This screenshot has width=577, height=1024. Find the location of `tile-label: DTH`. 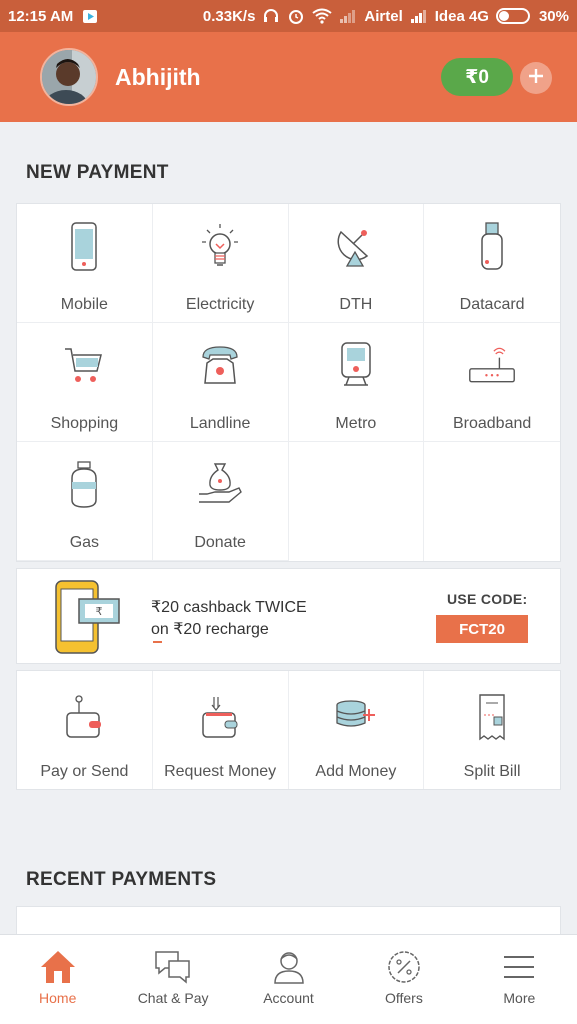

tile-label: DTH is located at coordinates (356, 304).